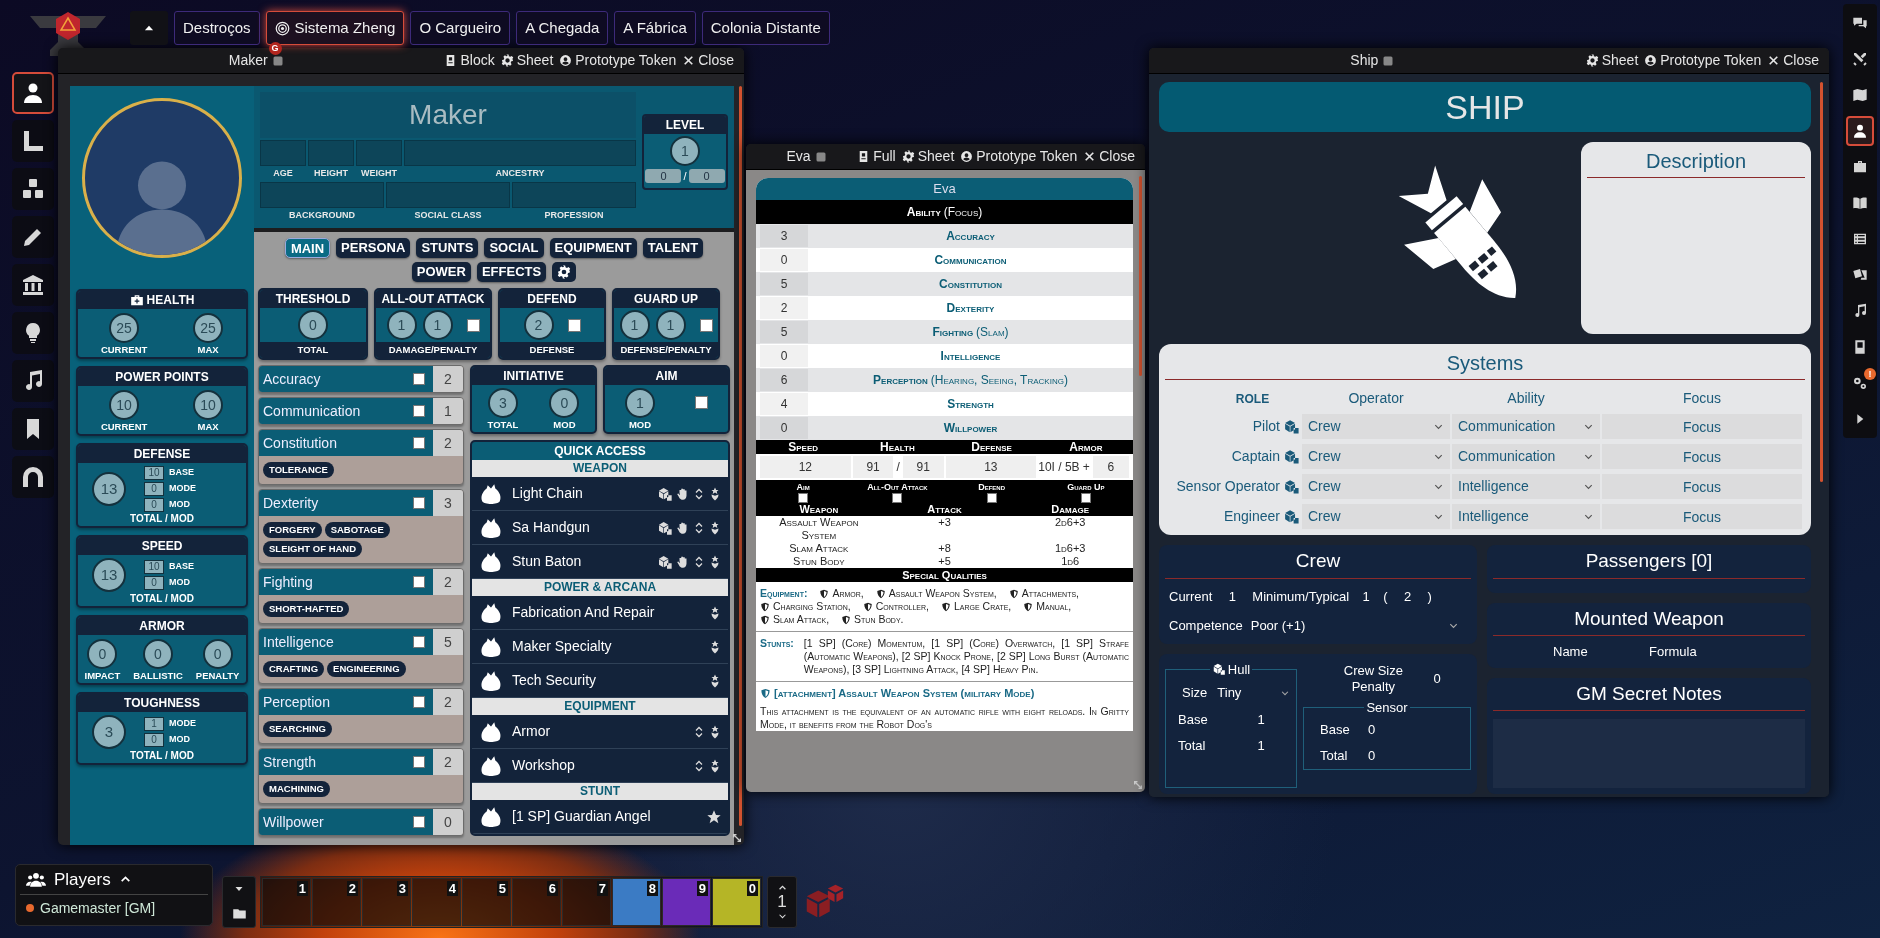  Describe the element at coordinates (239, 914) in the screenshot. I see `folder-icon` at that location.